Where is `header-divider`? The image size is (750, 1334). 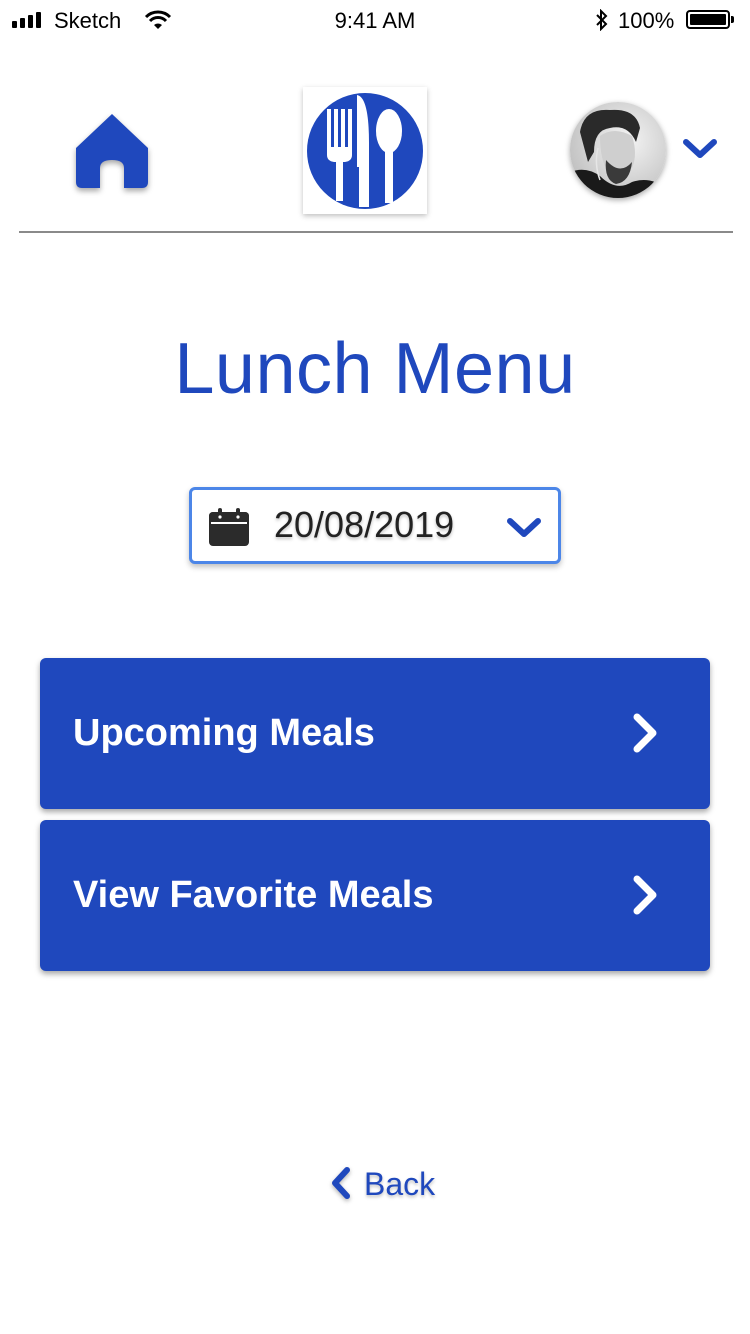 header-divider is located at coordinates (376, 232).